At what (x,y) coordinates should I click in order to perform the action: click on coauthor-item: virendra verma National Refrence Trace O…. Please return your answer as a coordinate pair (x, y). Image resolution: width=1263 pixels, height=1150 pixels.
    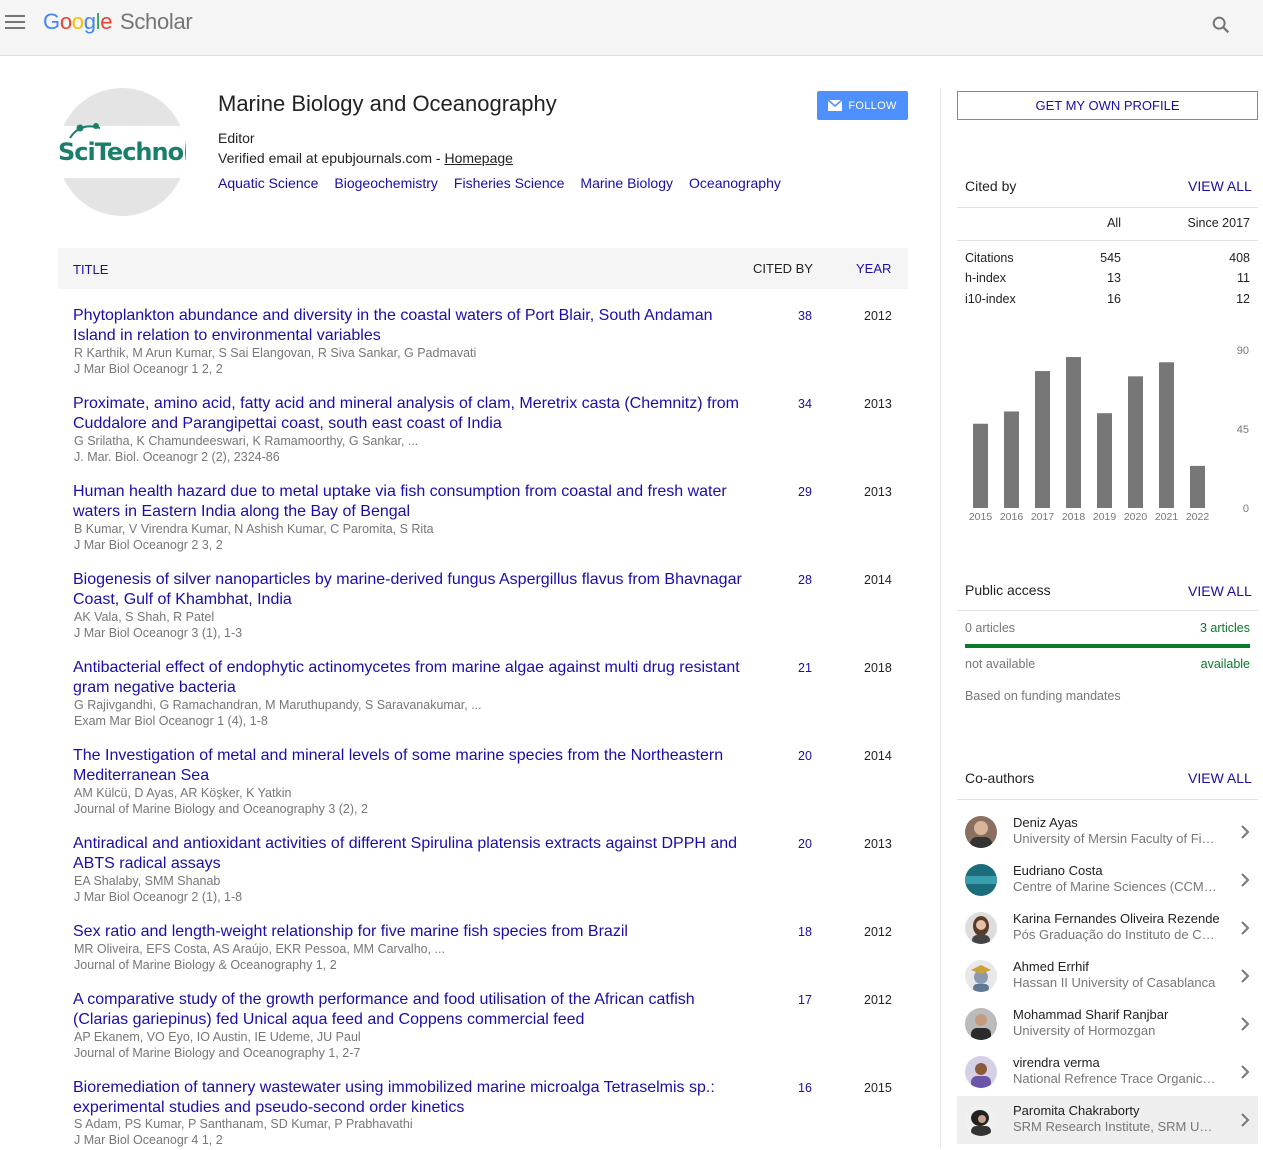
    Looking at the image, I should click on (1107, 1072).